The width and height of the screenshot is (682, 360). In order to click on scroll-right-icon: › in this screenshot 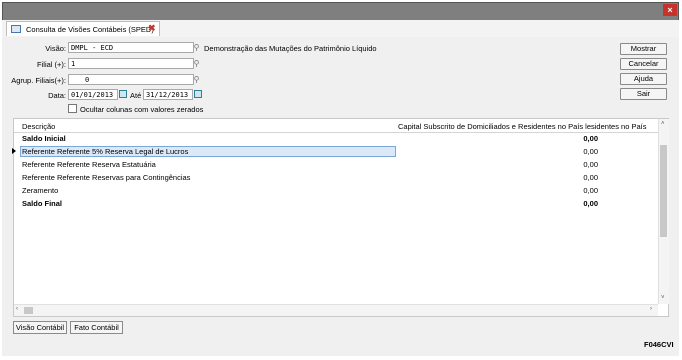, I will do `click(651, 309)`.